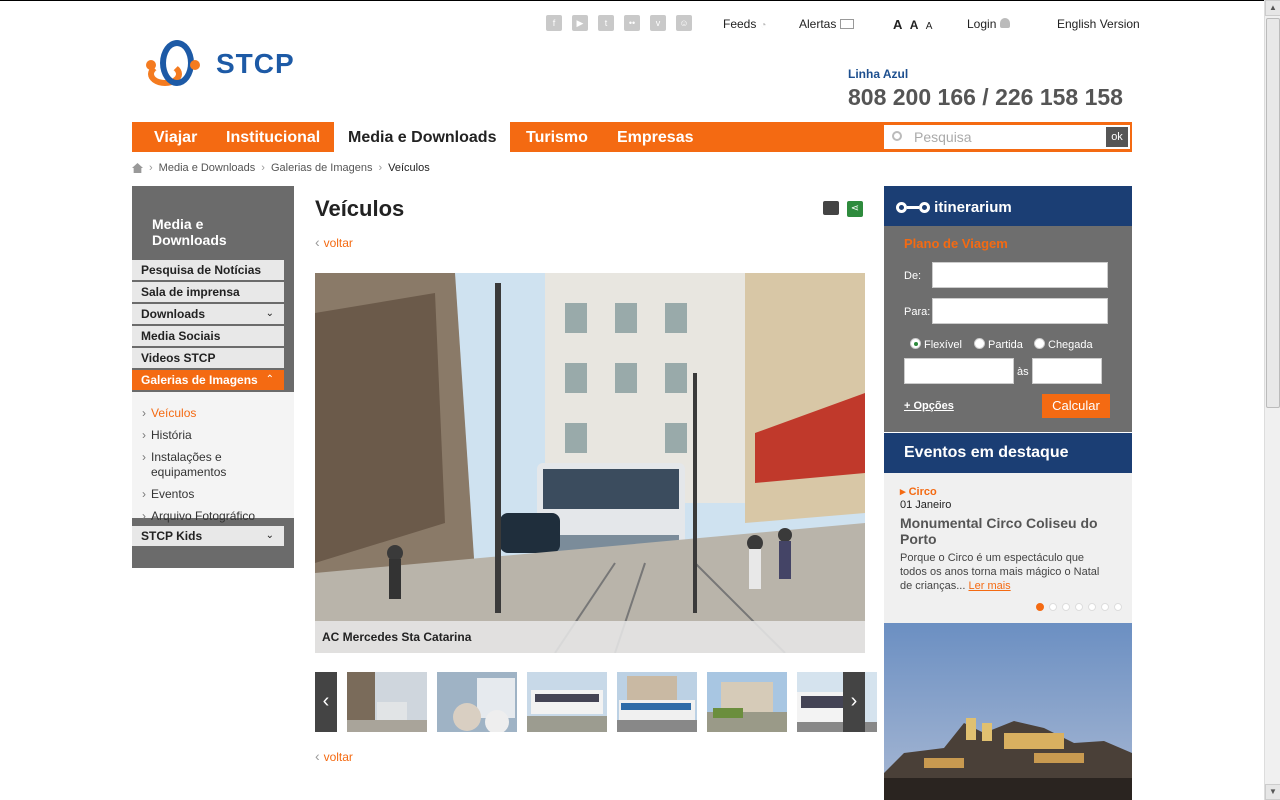  Describe the element at coordinates (1008, 711) in the screenshot. I see `porto-night-image` at that location.